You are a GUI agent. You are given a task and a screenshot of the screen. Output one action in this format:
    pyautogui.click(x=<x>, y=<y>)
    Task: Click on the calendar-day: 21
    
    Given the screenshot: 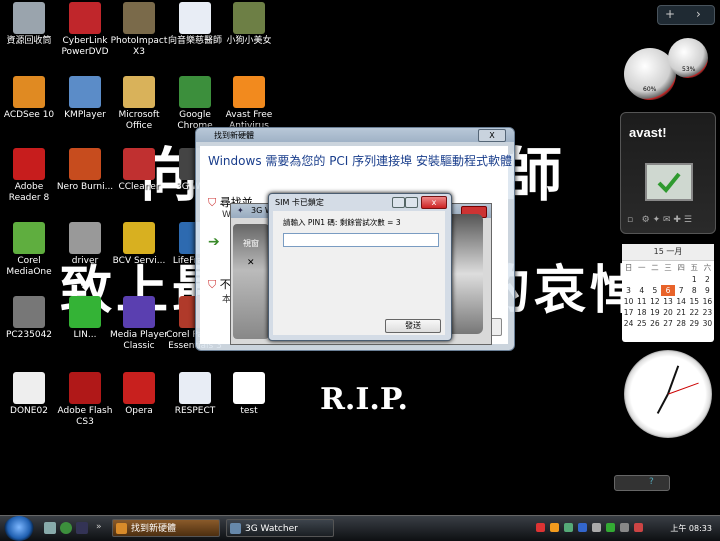 What is the action you would take?
    pyautogui.click(x=681, y=312)
    